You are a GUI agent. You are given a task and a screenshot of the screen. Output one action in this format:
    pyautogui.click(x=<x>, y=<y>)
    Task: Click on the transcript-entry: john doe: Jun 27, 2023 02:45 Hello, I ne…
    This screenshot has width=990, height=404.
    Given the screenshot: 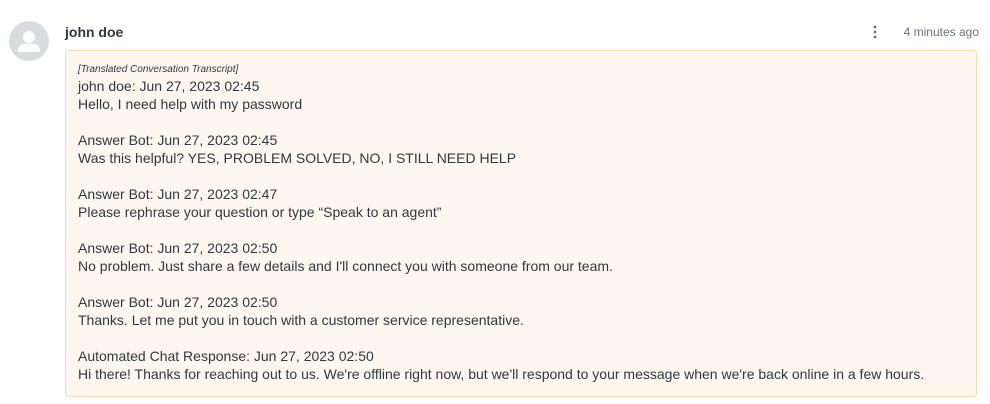 What is the action you would take?
    pyautogui.click(x=521, y=95)
    